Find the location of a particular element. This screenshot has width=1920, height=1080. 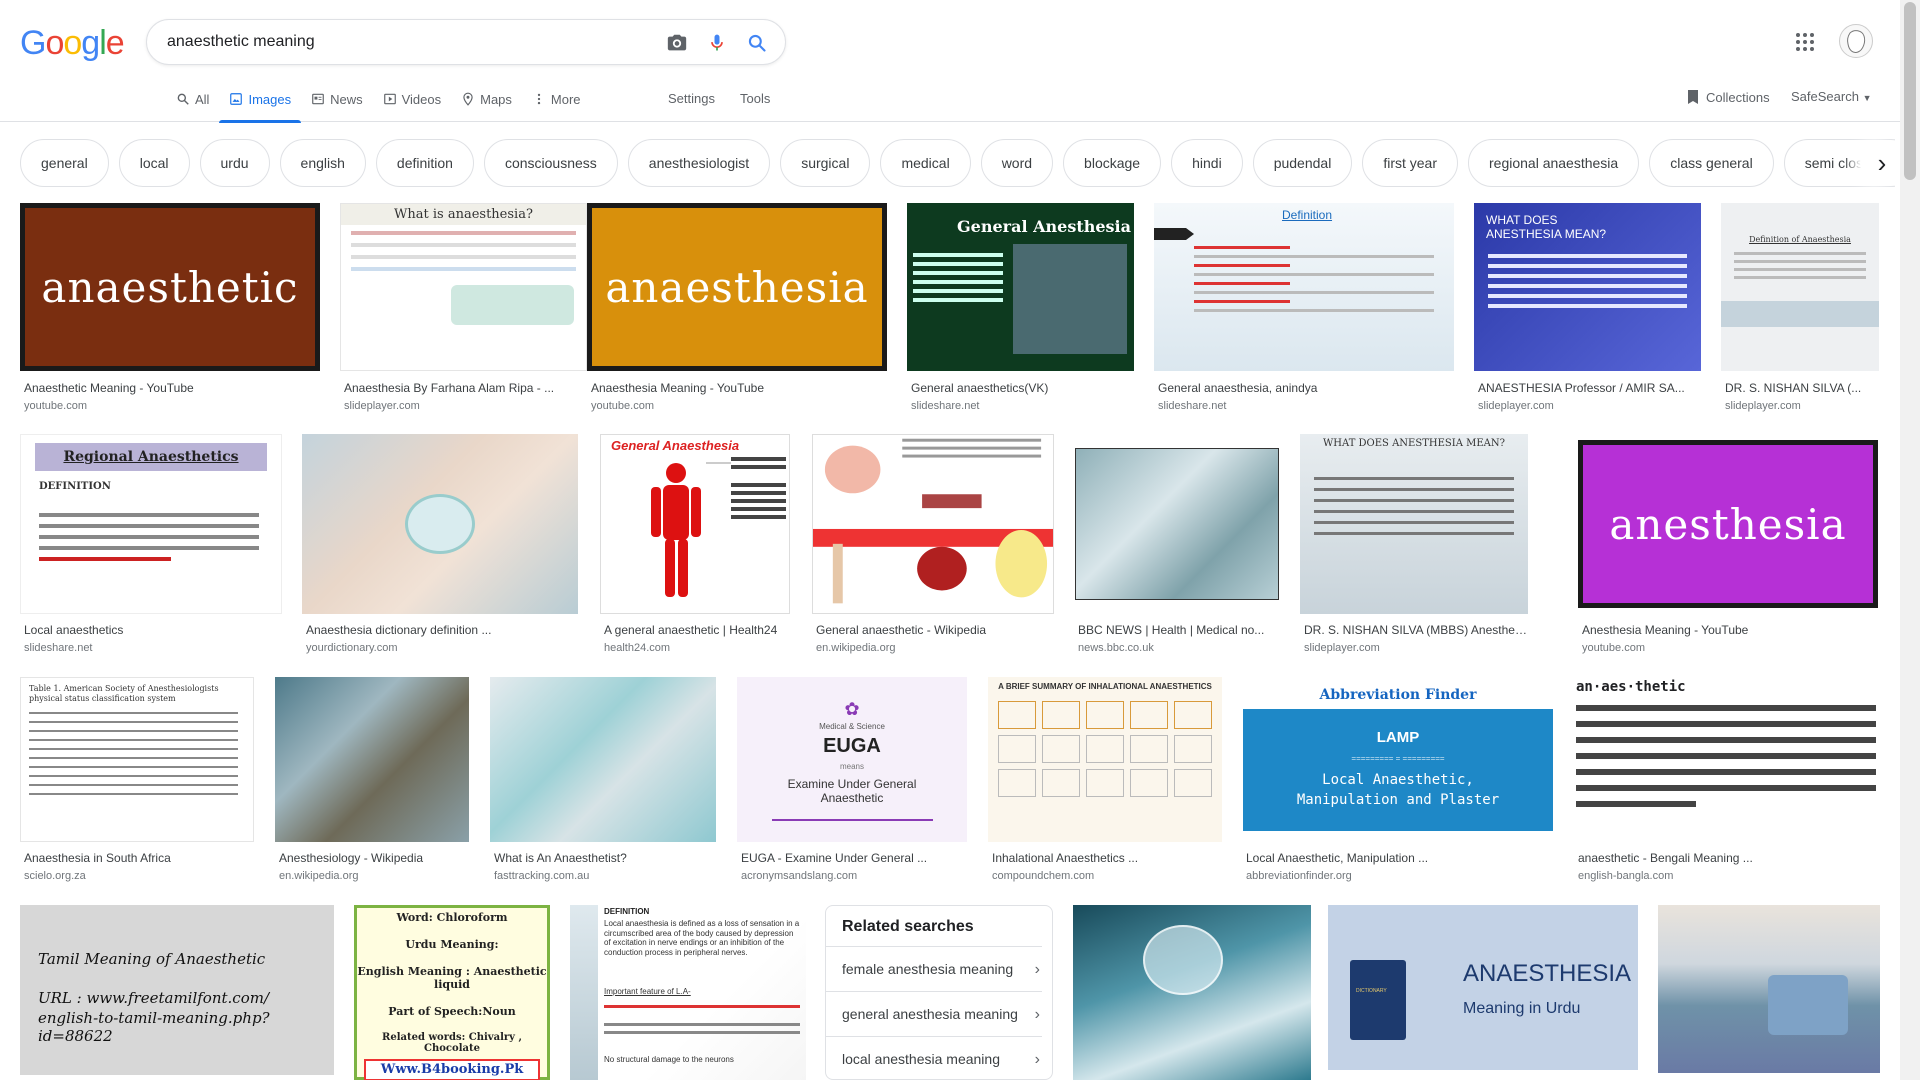

thumbnail: Regional Anaesthetics DEFINITION is located at coordinates (151, 524).